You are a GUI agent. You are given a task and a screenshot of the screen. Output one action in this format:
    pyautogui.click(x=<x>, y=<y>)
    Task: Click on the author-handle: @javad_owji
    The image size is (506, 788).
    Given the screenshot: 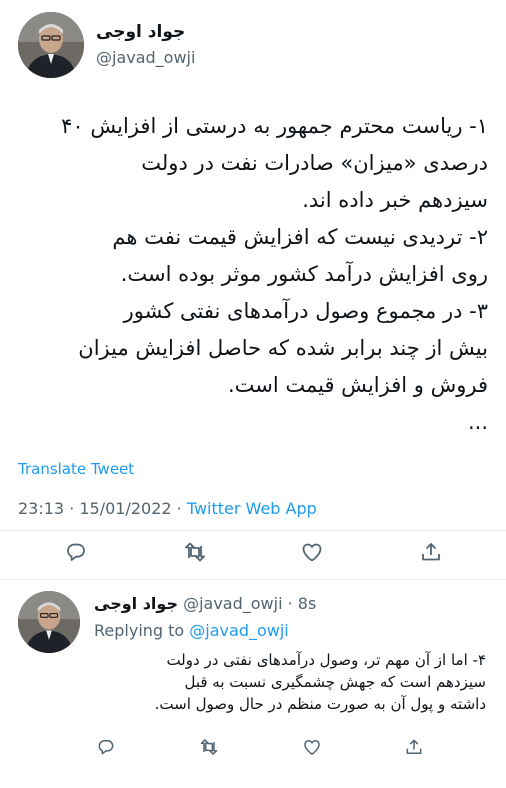 What is the action you would take?
    pyautogui.click(x=145, y=57)
    